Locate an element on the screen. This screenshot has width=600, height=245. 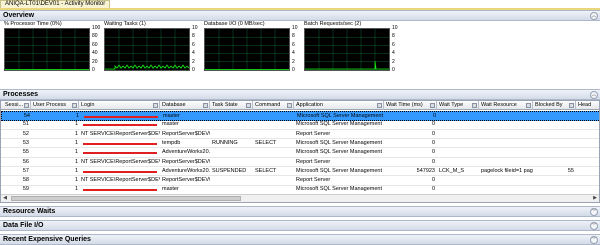
column-header: Wait Time (ms) is located at coordinates (410, 105).